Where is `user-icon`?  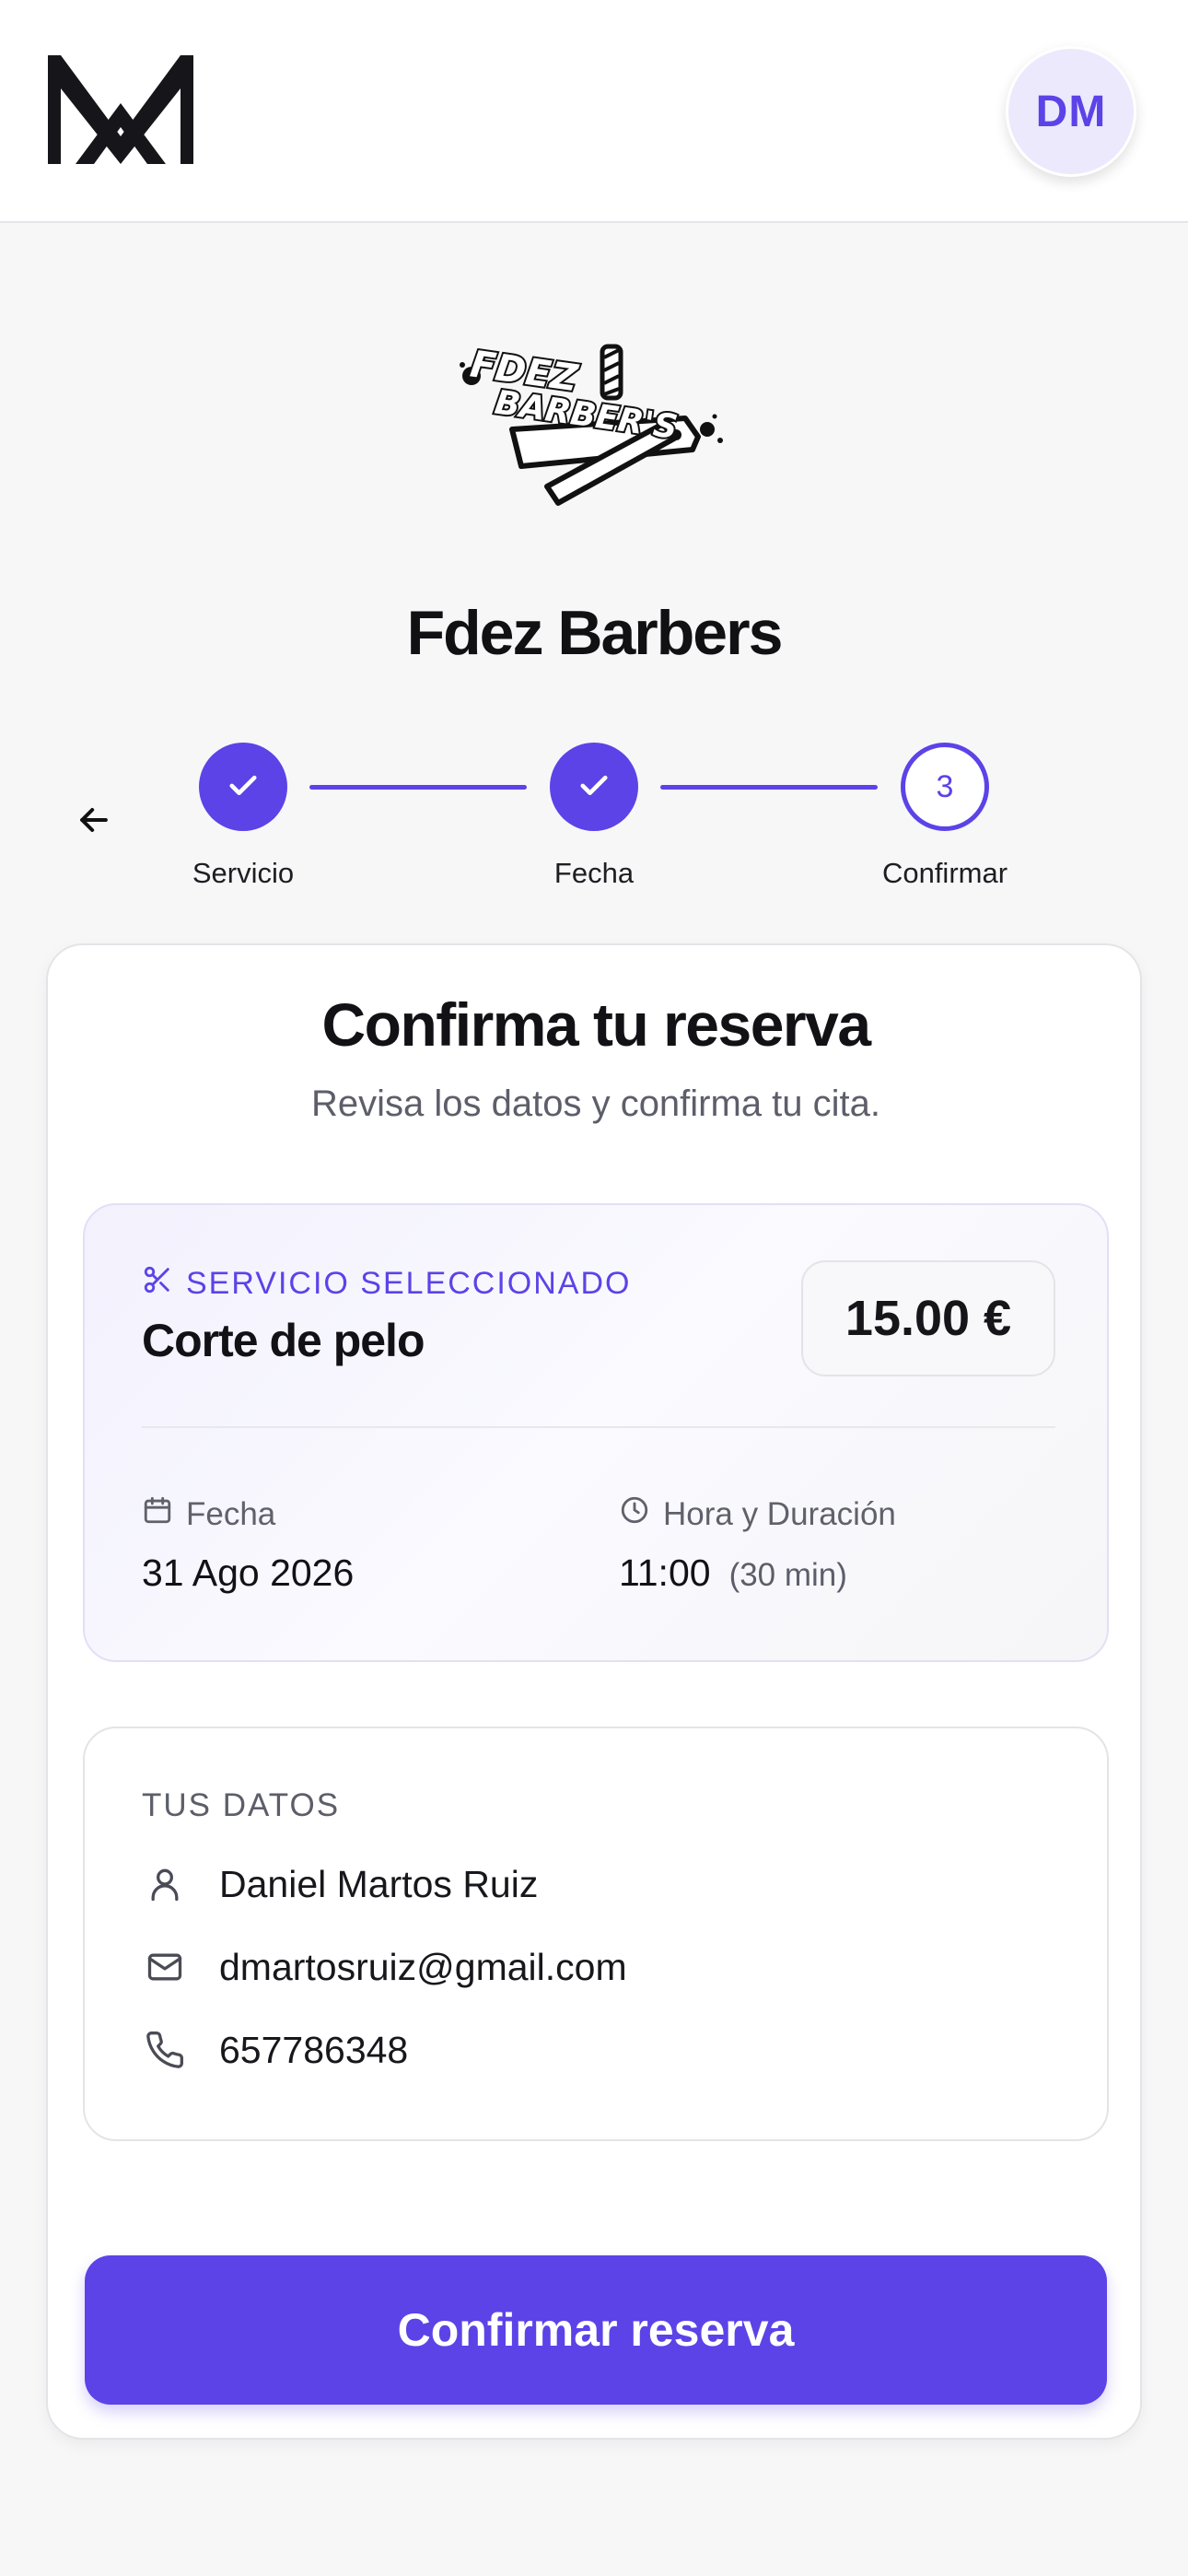 user-icon is located at coordinates (165, 1884).